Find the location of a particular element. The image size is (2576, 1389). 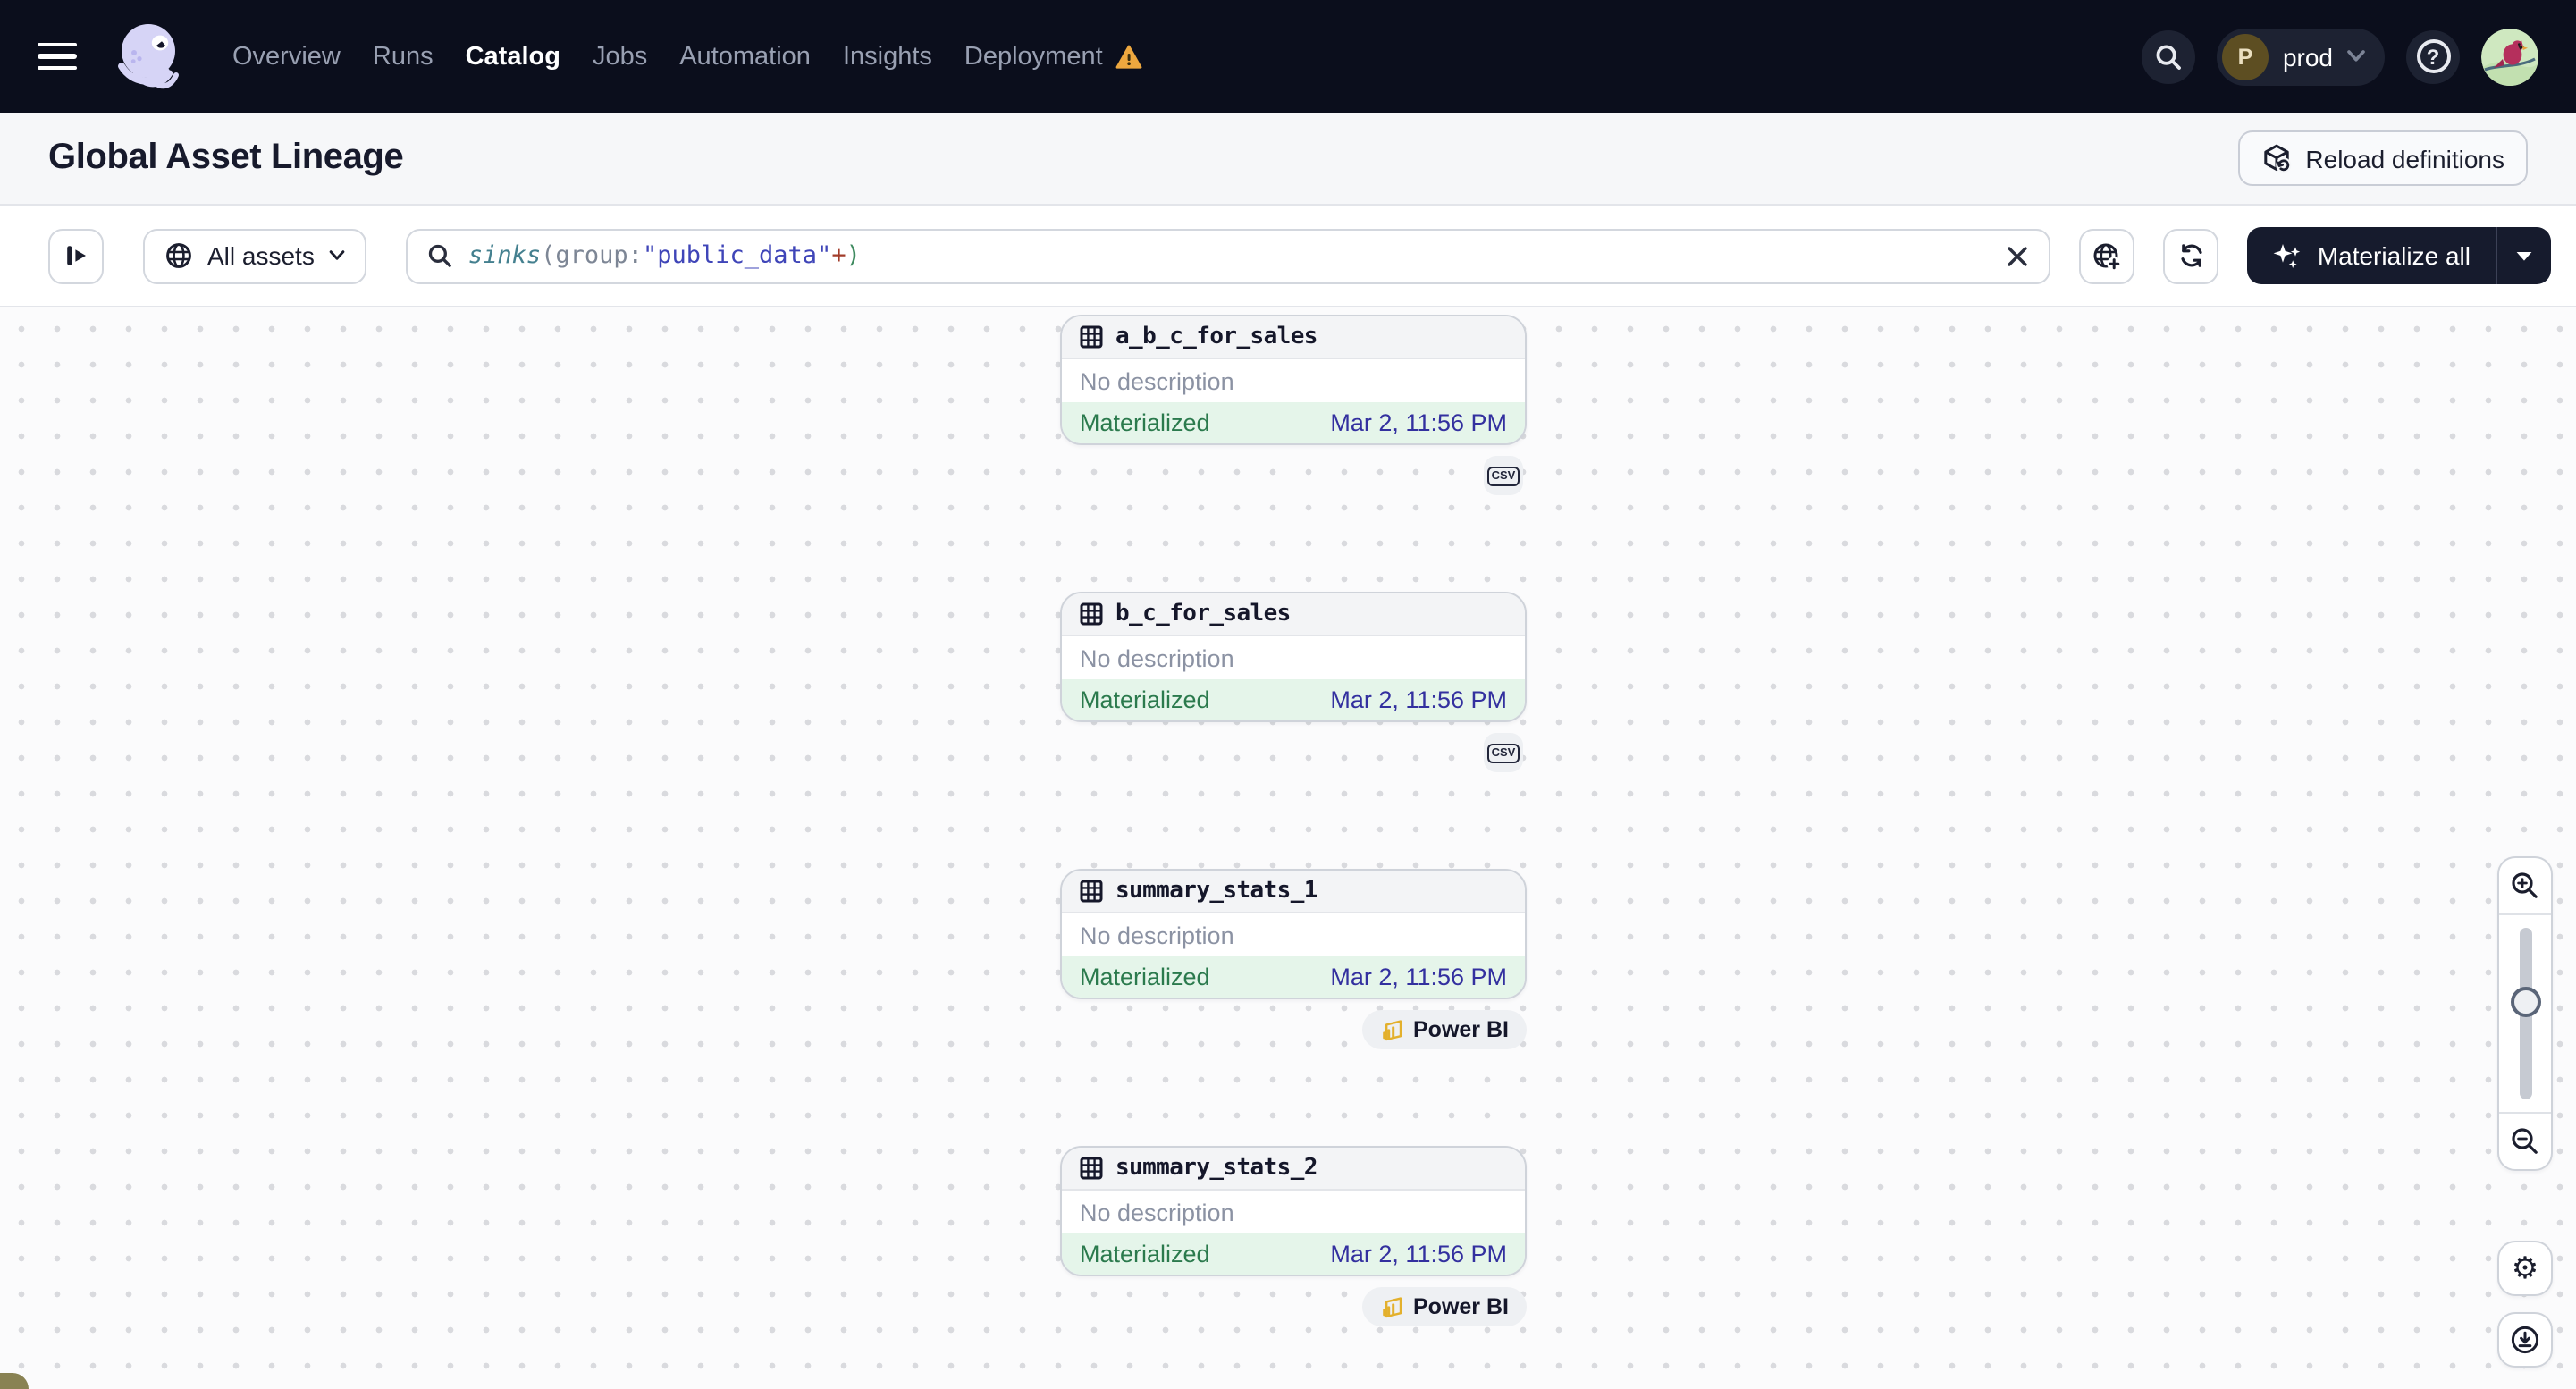

nav-item-deployment: Deployment is located at coordinates (1053, 56).